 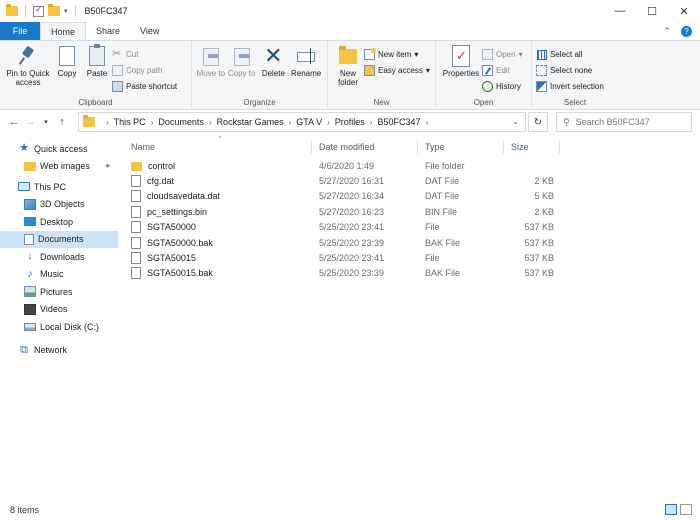 I want to click on properties-icon, so click(x=38, y=10).